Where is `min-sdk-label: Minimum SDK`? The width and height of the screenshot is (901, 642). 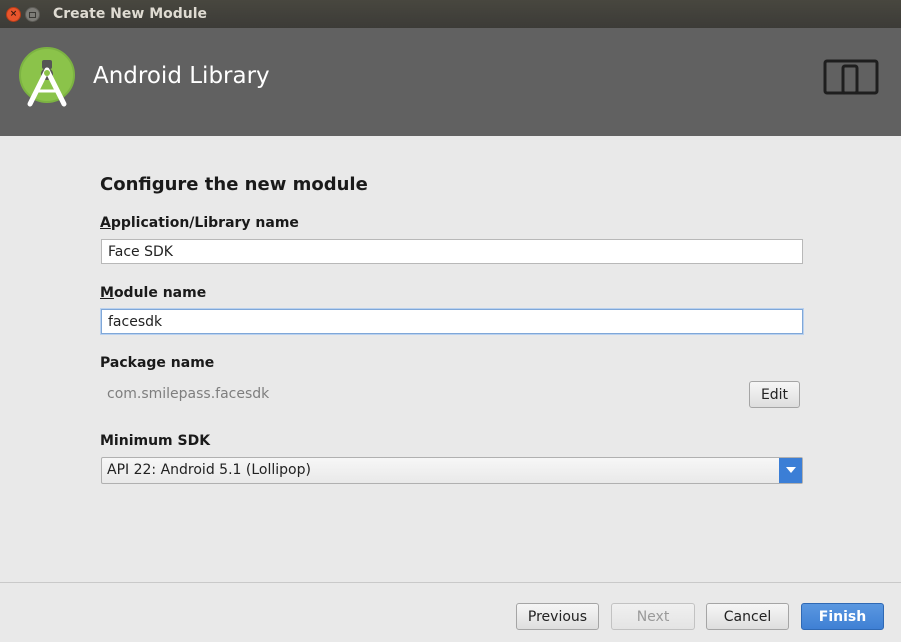
min-sdk-label: Minimum SDK is located at coordinates (155, 441).